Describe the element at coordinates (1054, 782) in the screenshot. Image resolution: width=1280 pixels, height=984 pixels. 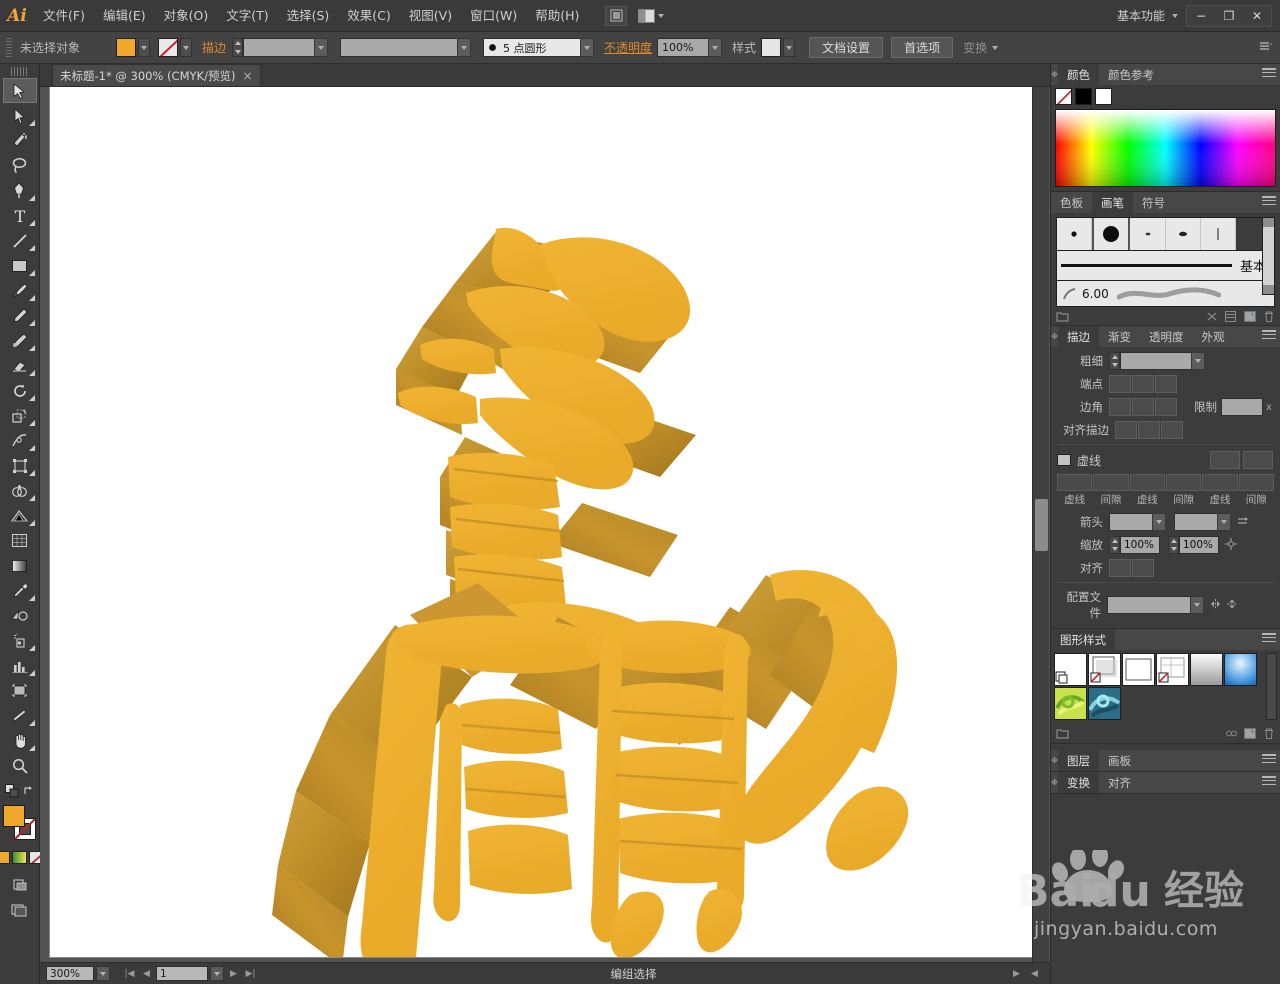
I see `transform-panel-grip: ✥` at that location.